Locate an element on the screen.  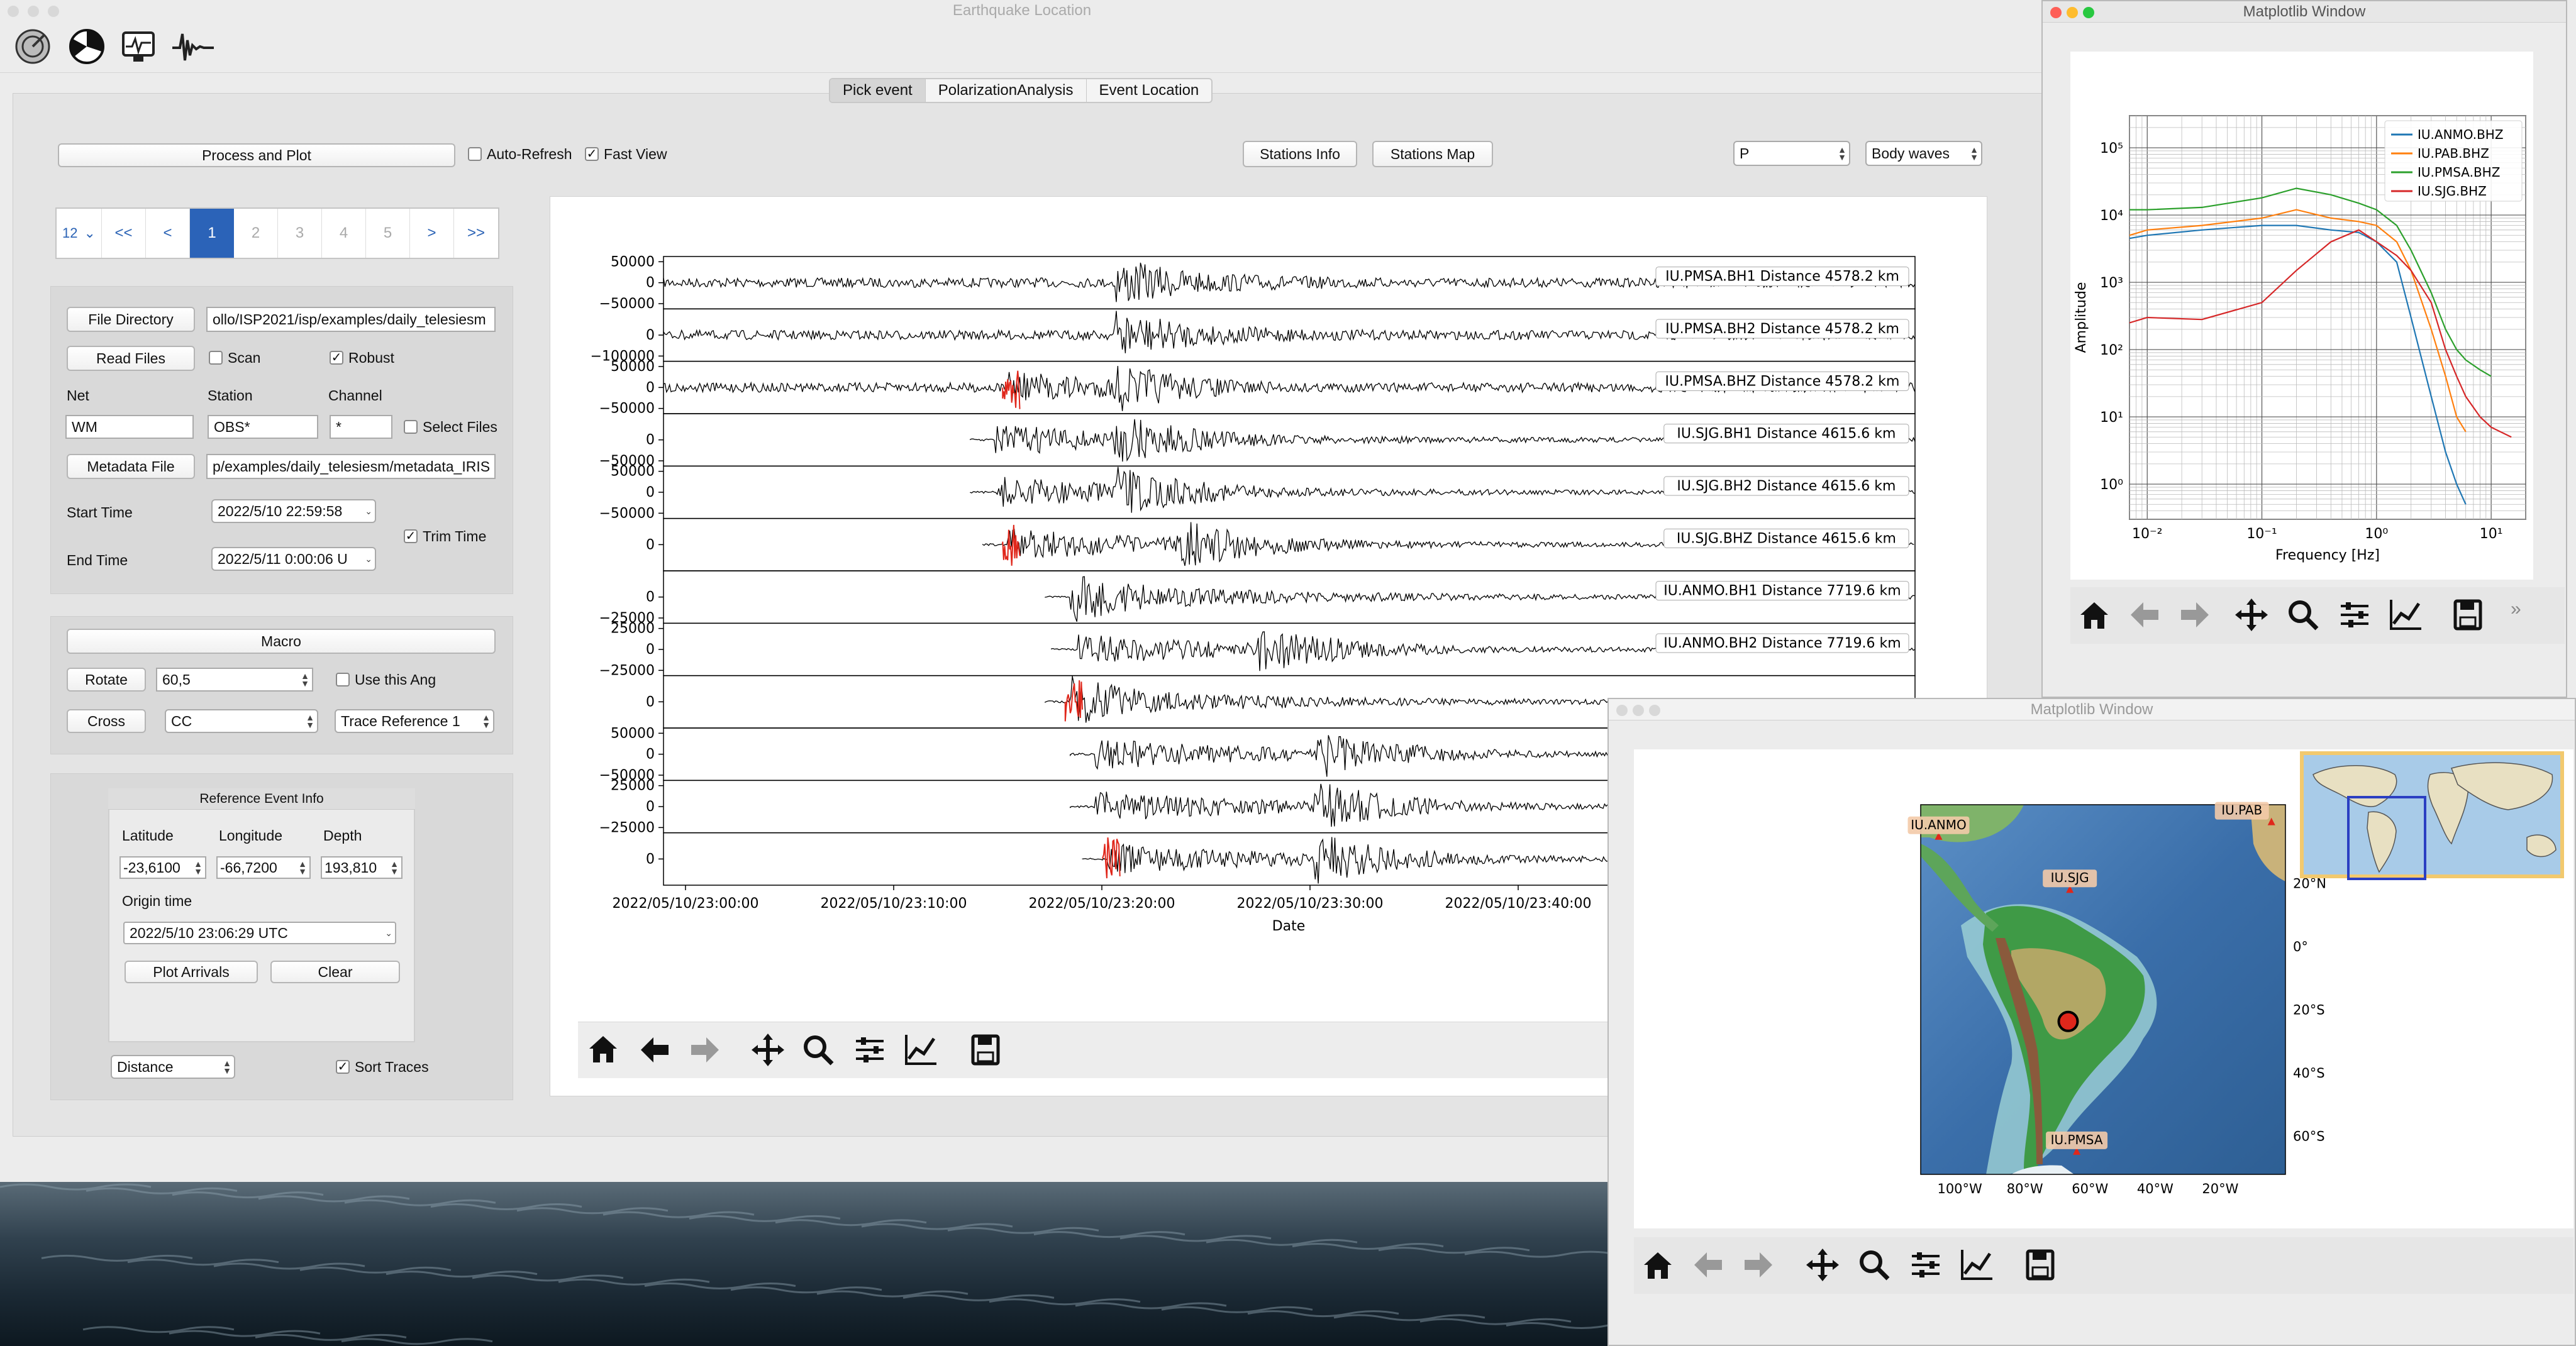
process-and-plot-button: Process and Plot is located at coordinates (256, 155).